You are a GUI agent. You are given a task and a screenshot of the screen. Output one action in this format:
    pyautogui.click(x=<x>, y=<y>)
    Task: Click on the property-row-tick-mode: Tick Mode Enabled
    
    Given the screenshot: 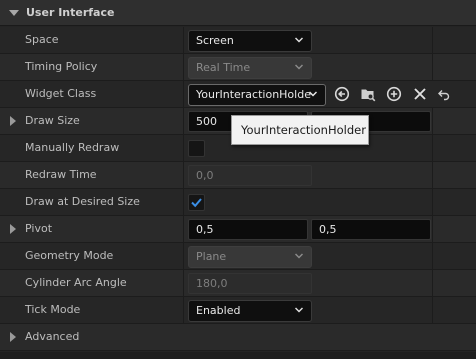 What is the action you would take?
    pyautogui.click(x=238, y=310)
    